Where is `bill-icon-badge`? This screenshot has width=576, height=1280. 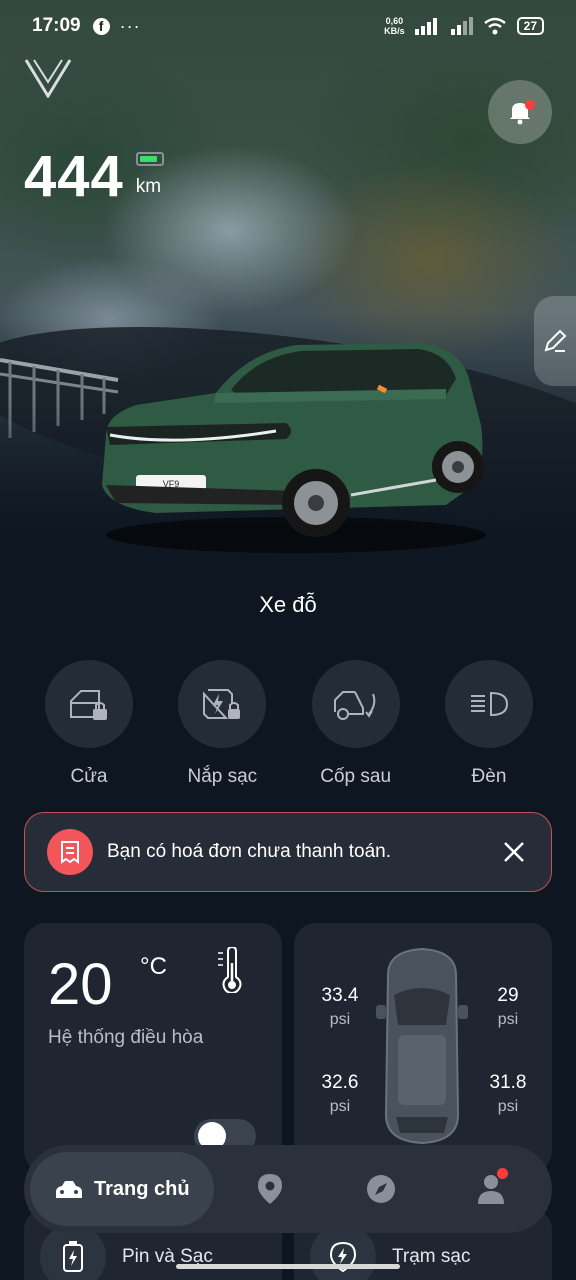
bill-icon-badge is located at coordinates (70, 852).